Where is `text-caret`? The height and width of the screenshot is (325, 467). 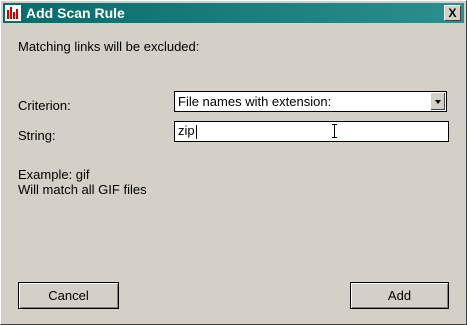
text-caret is located at coordinates (196, 131).